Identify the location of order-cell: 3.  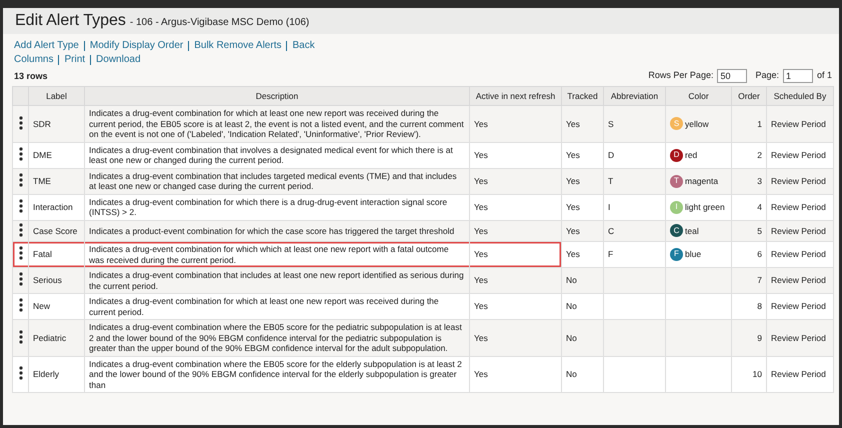
(749, 181).